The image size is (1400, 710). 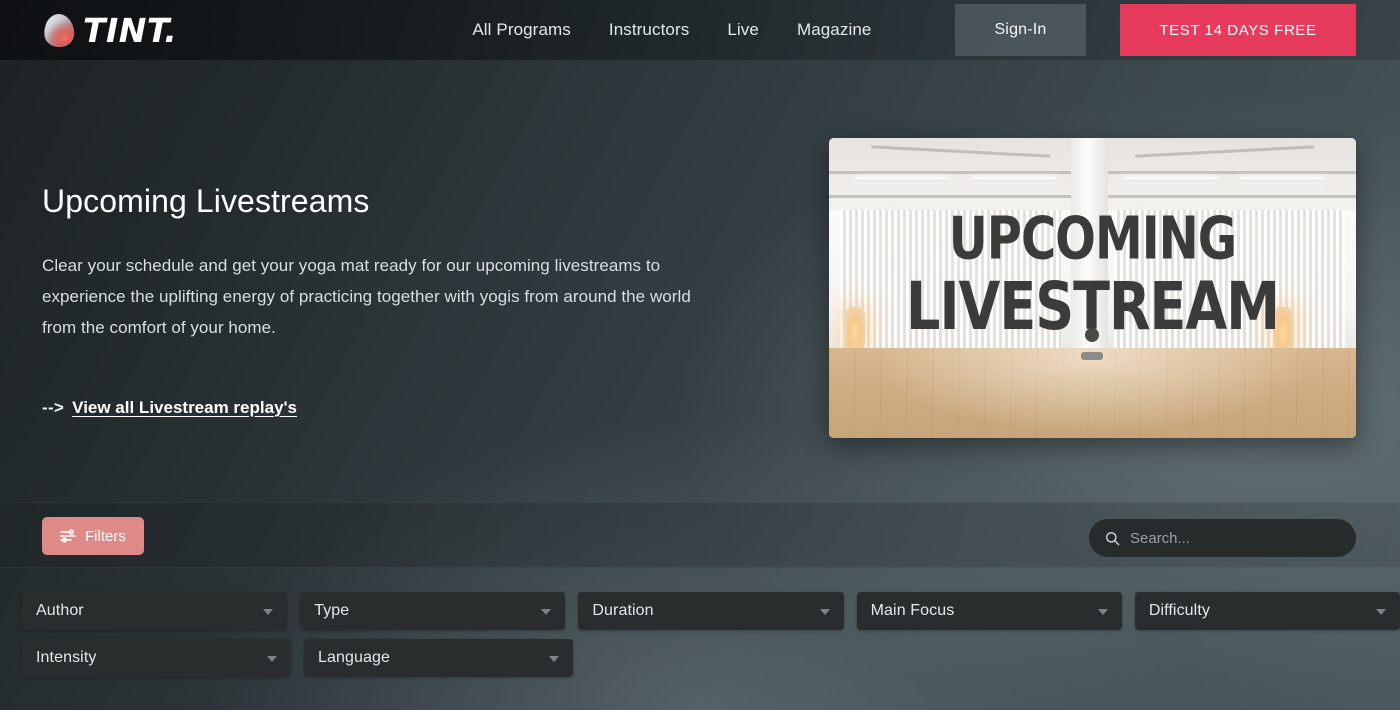 I want to click on primary-nav: All Programs Instructors Live Magazine, so click(x=671, y=30).